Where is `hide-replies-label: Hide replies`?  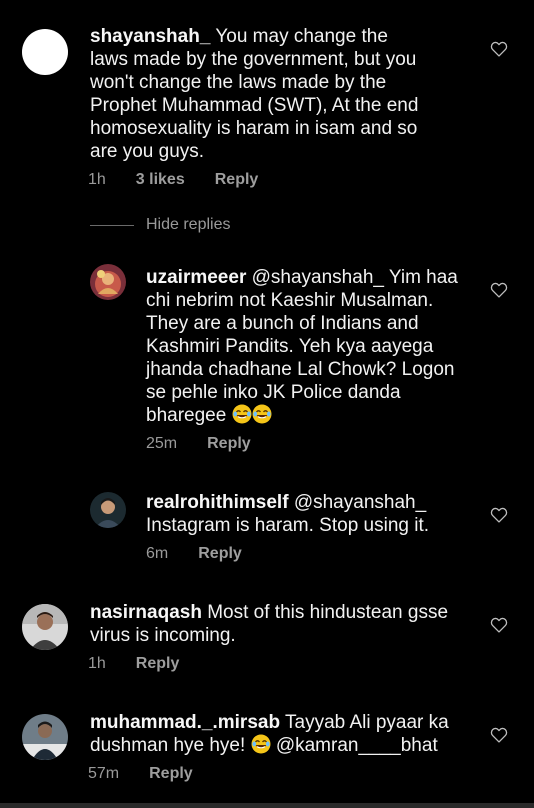 hide-replies-label: Hide replies is located at coordinates (188, 224).